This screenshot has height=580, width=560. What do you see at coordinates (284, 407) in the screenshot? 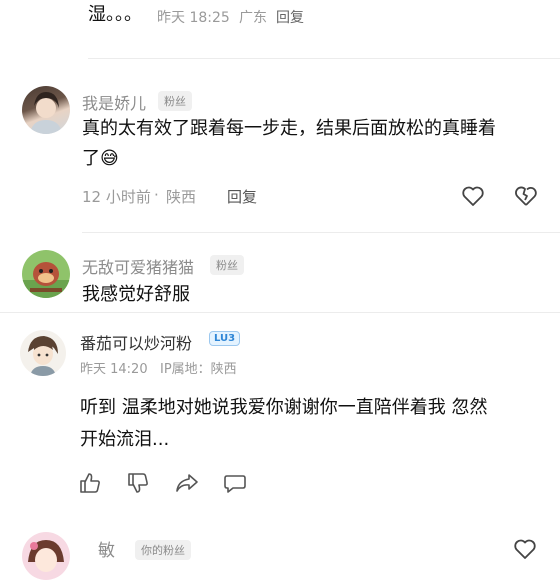
I see `comment-text-line1: 听到 温柔地对她说我爱你谢谢你一直陪伴着我 忽然` at bounding box center [284, 407].